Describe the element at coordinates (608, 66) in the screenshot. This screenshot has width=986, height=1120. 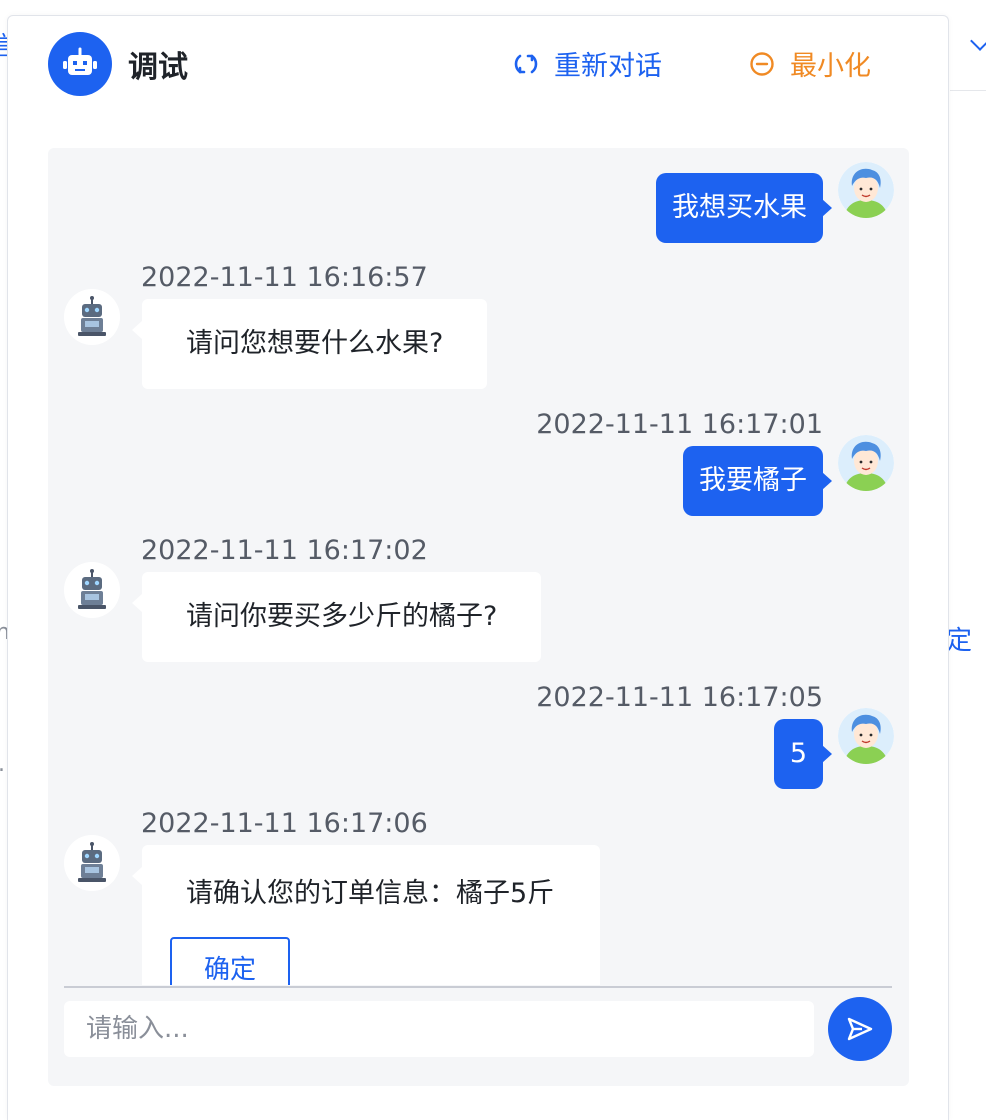
I see `restart-conversation-label: 重新对话` at that location.